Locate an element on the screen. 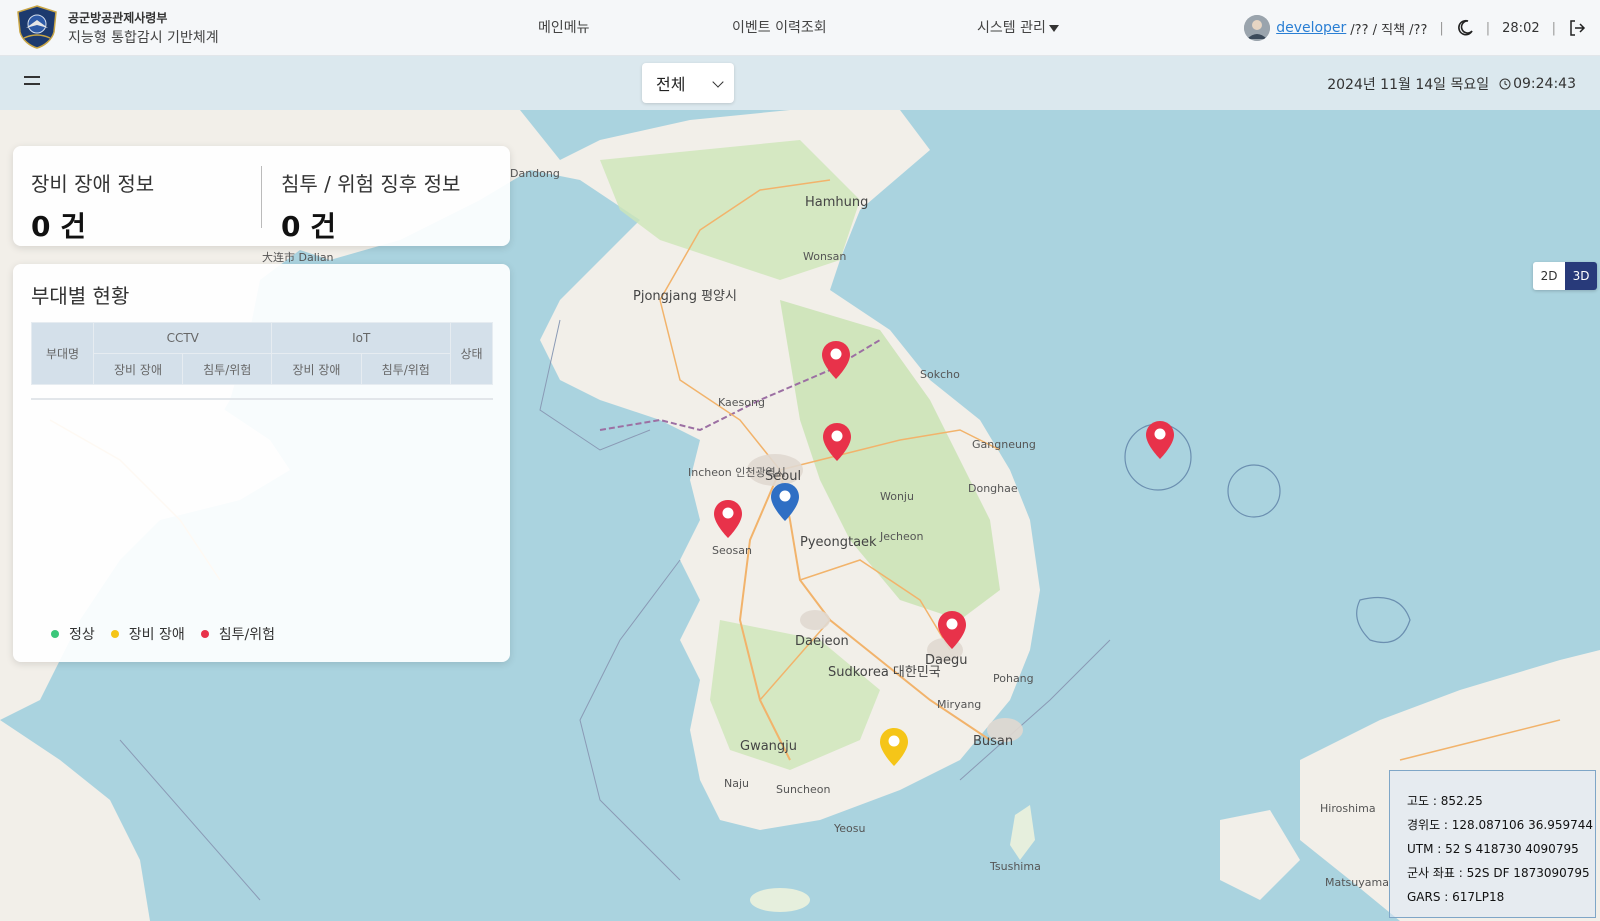 The height and width of the screenshot is (921, 1600). logout-icon is located at coordinates (1577, 28).